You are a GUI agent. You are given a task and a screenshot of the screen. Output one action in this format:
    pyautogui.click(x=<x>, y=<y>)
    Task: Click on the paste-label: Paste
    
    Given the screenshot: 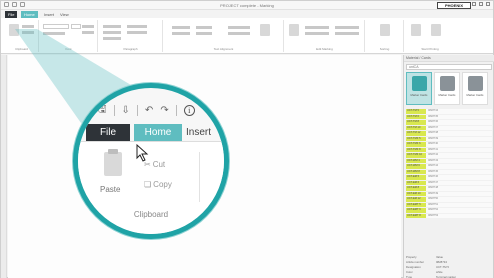 What is the action you would take?
    pyautogui.click(x=110, y=189)
    